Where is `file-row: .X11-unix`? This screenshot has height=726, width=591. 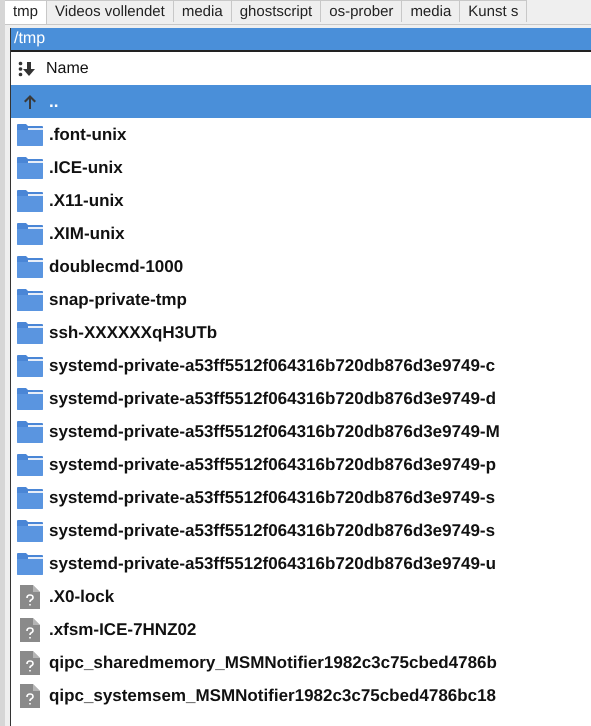 file-row: .X11-unix is located at coordinates (301, 200).